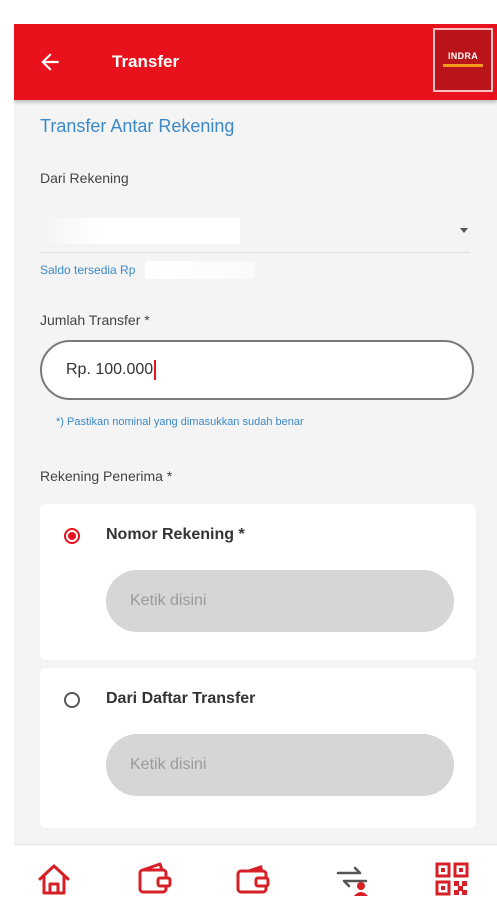 The image size is (497, 920). What do you see at coordinates (146, 61) in the screenshot?
I see `page-title: Transfer` at bounding box center [146, 61].